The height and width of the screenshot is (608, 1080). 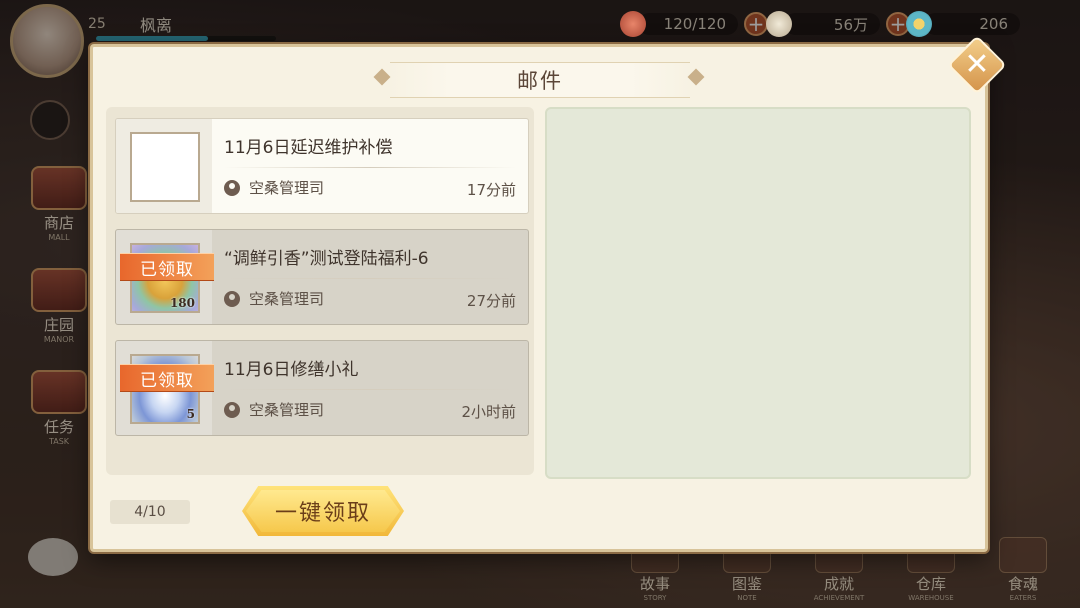 I want to click on mail-attachment-thumbnail, so click(x=165, y=167).